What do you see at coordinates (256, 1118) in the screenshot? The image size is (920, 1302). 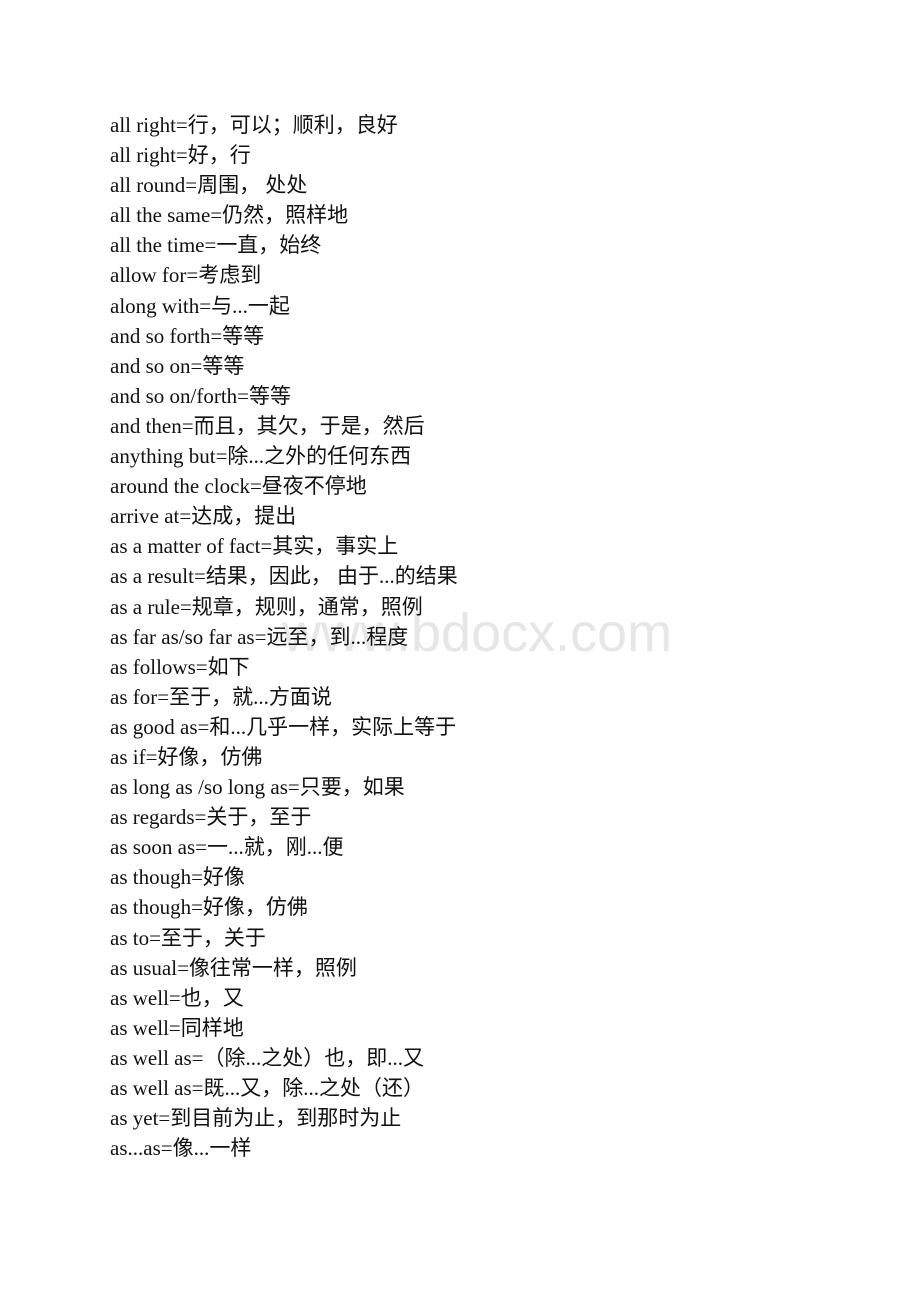 I see `phrase-entry: as yet=到目前为止，到那时为止` at bounding box center [256, 1118].